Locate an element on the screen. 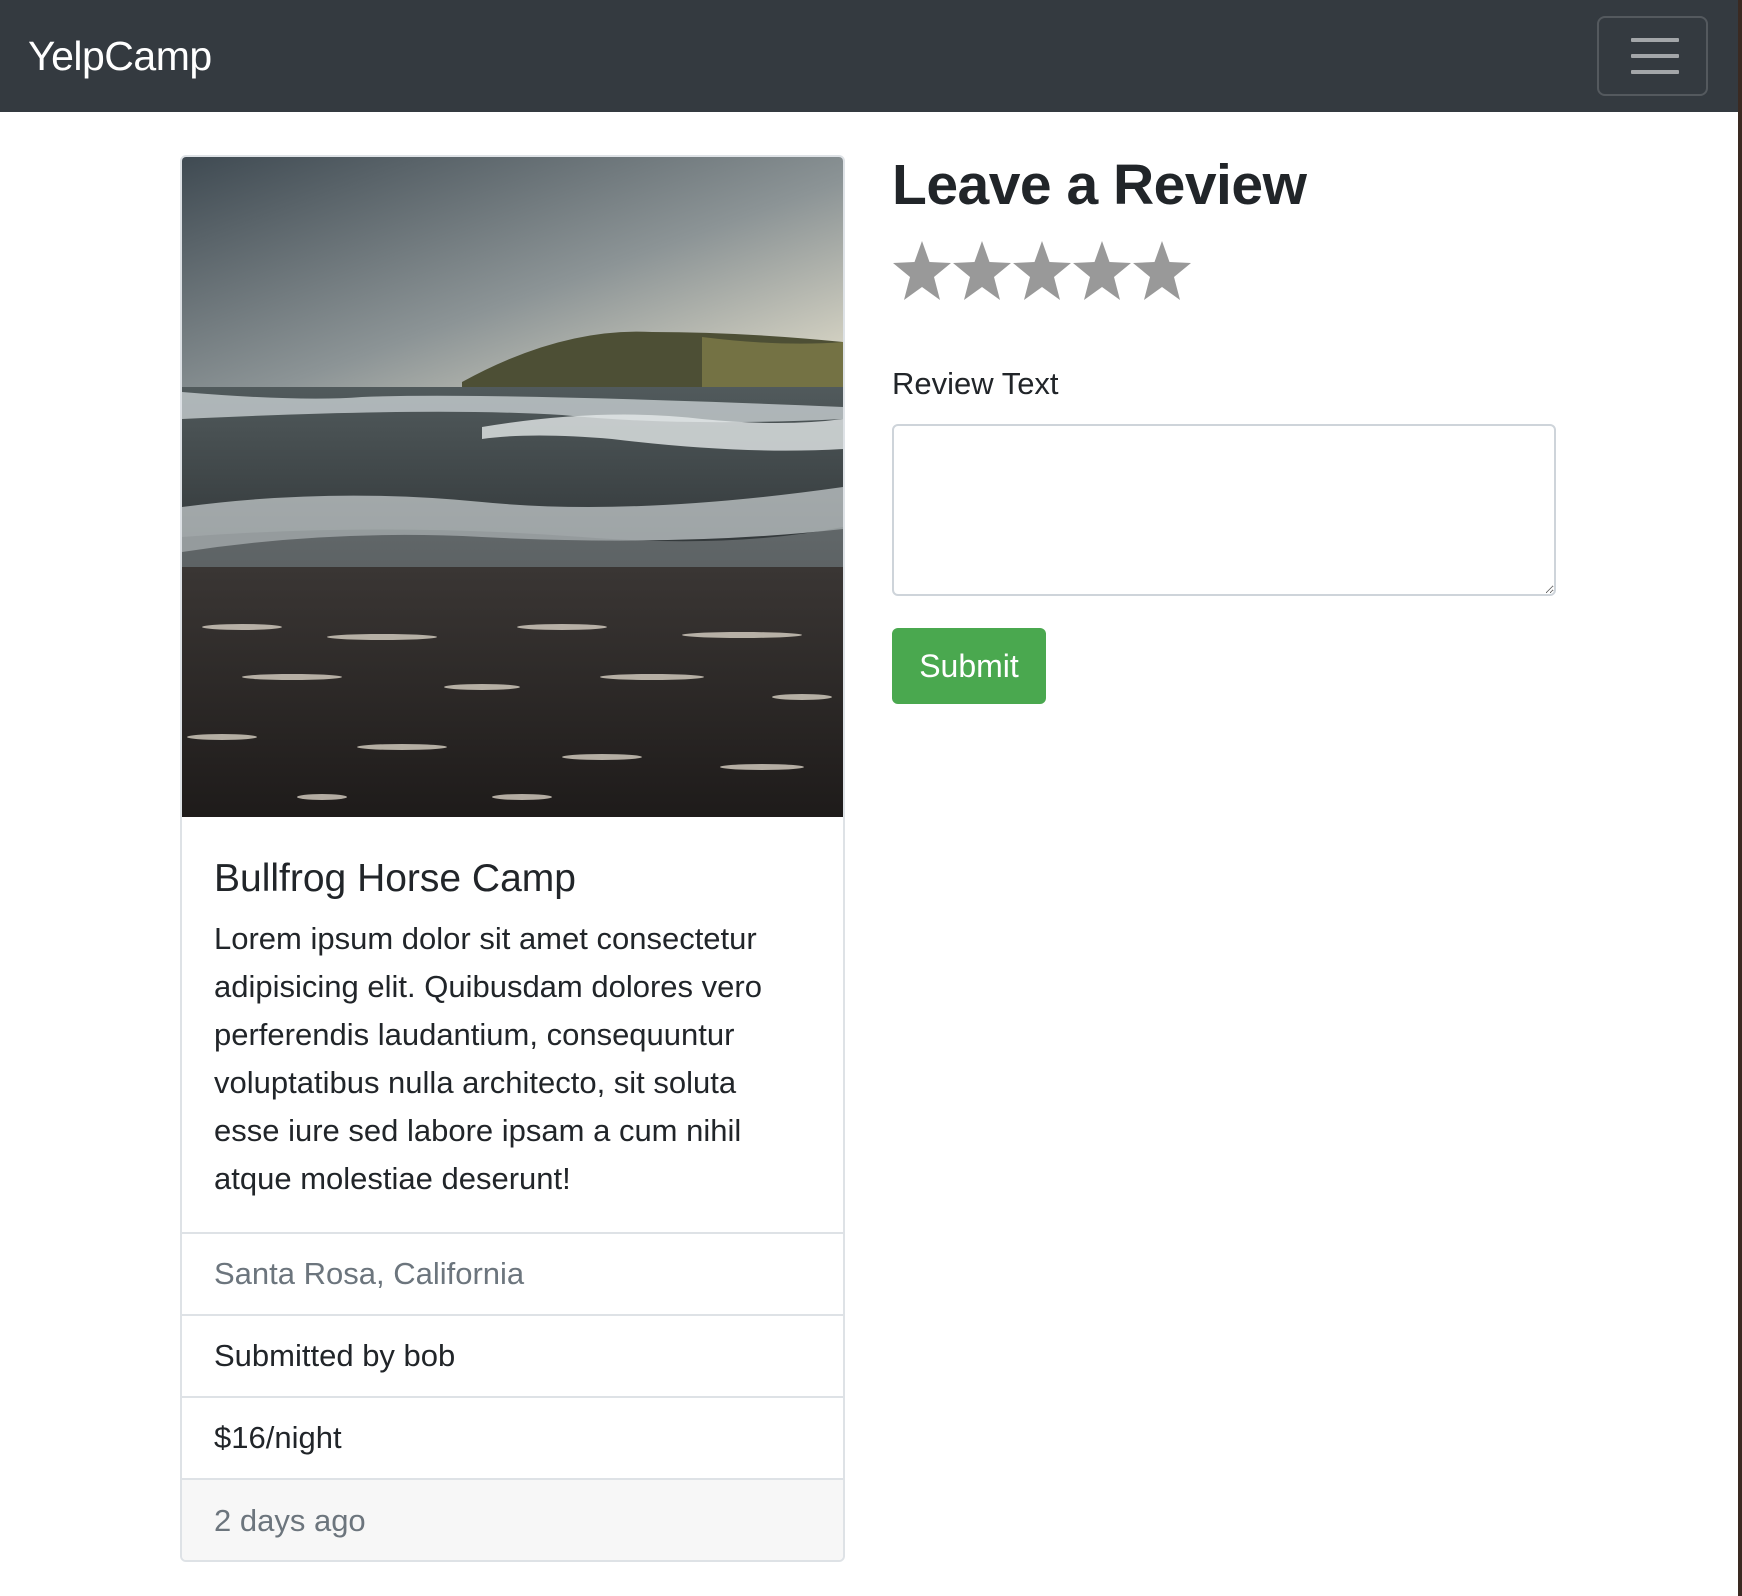 This screenshot has height=1596, width=1742. window-edge is located at coordinates (1740, 798).